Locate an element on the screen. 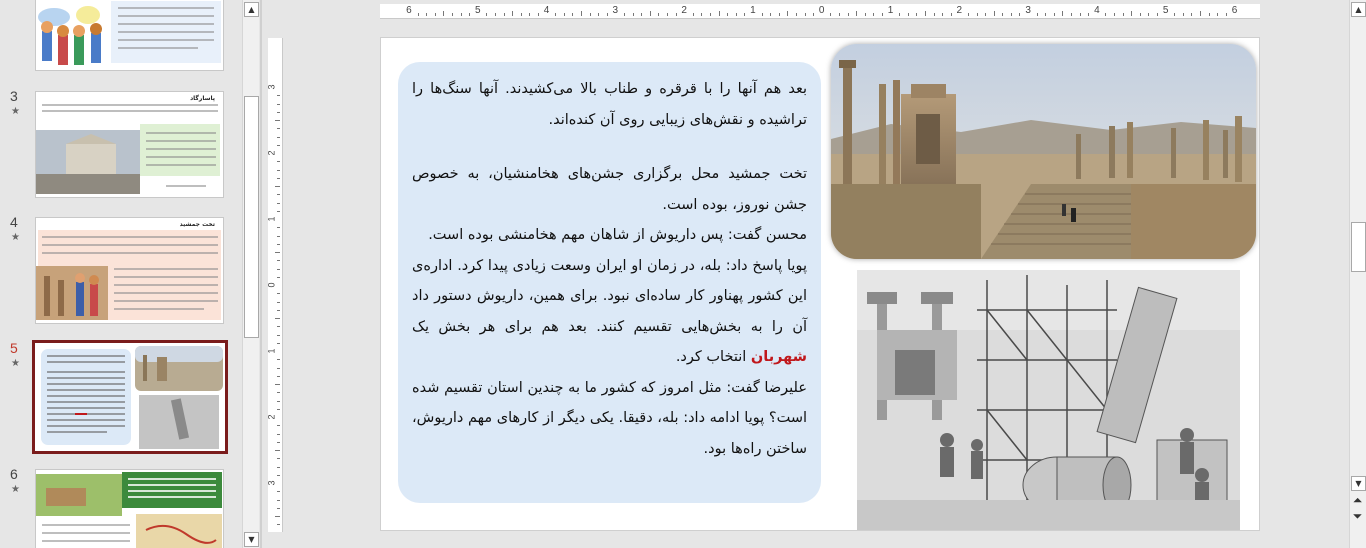 This screenshot has width=1366, height=548. slide-thumbnail-5-selected is located at coordinates (130, 397).